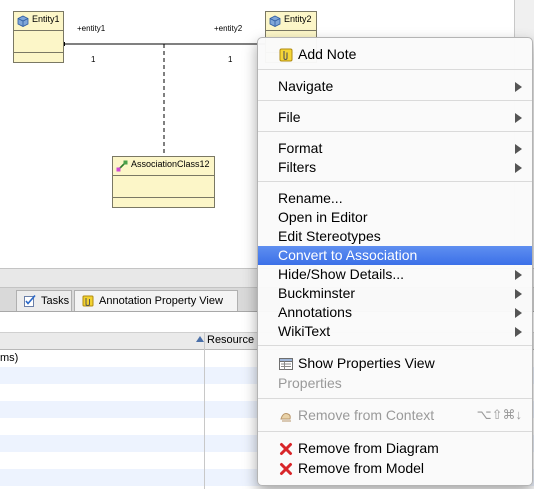 The width and height of the screenshot is (534, 489). What do you see at coordinates (297, 167) in the screenshot?
I see `menu-label: Filters` at bounding box center [297, 167].